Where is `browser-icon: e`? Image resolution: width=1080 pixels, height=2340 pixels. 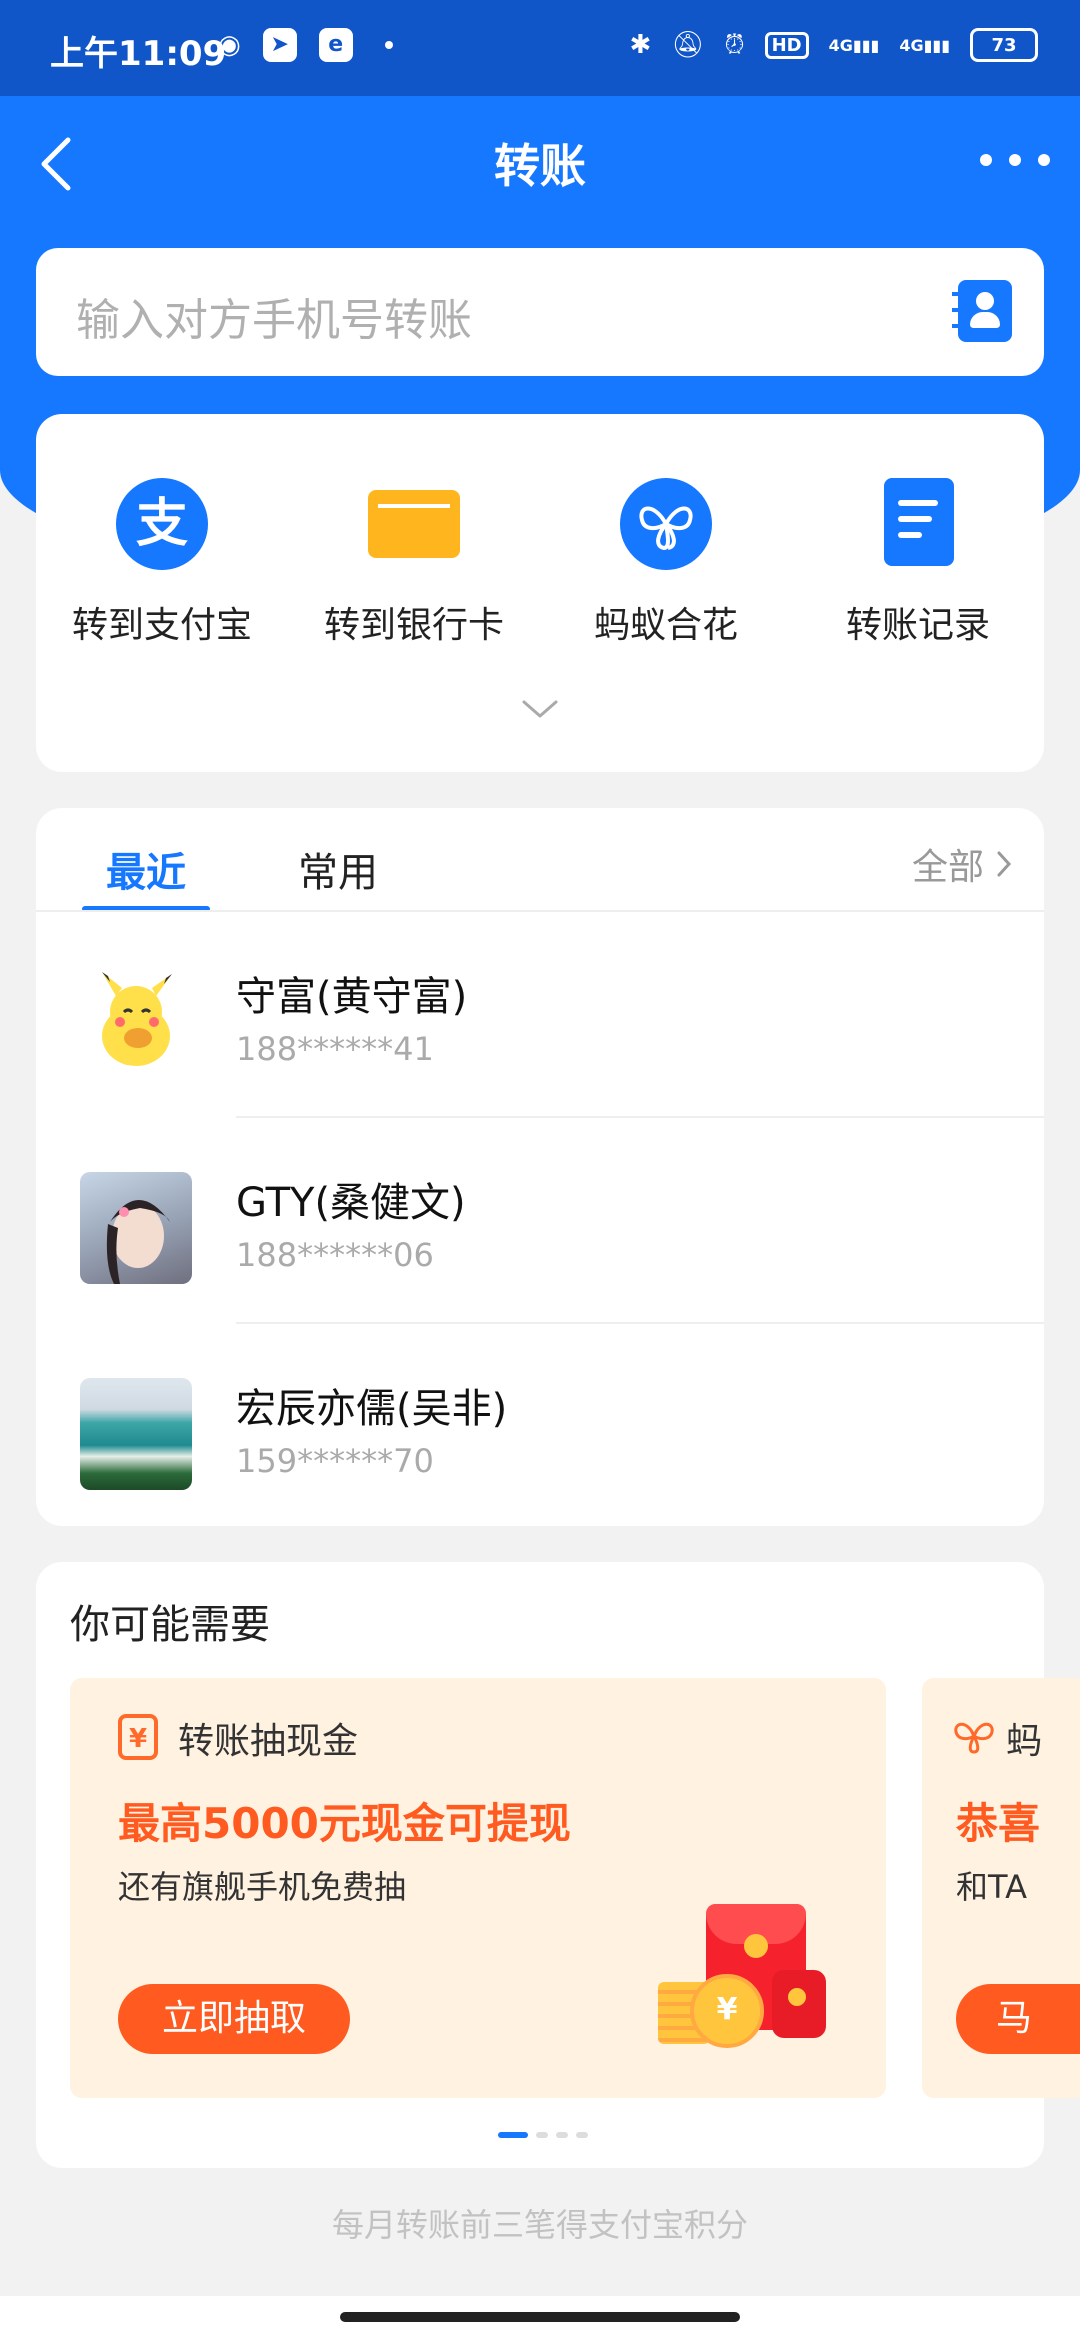
browser-icon: e is located at coordinates (335, 45).